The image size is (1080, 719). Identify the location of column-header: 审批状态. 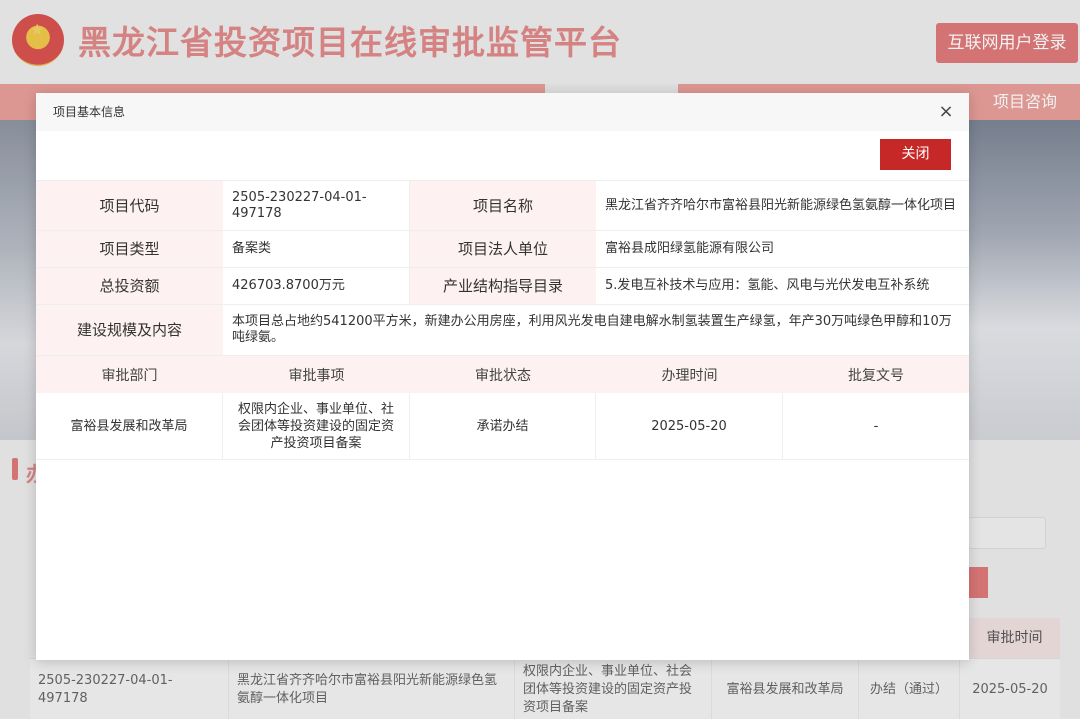
(503, 374).